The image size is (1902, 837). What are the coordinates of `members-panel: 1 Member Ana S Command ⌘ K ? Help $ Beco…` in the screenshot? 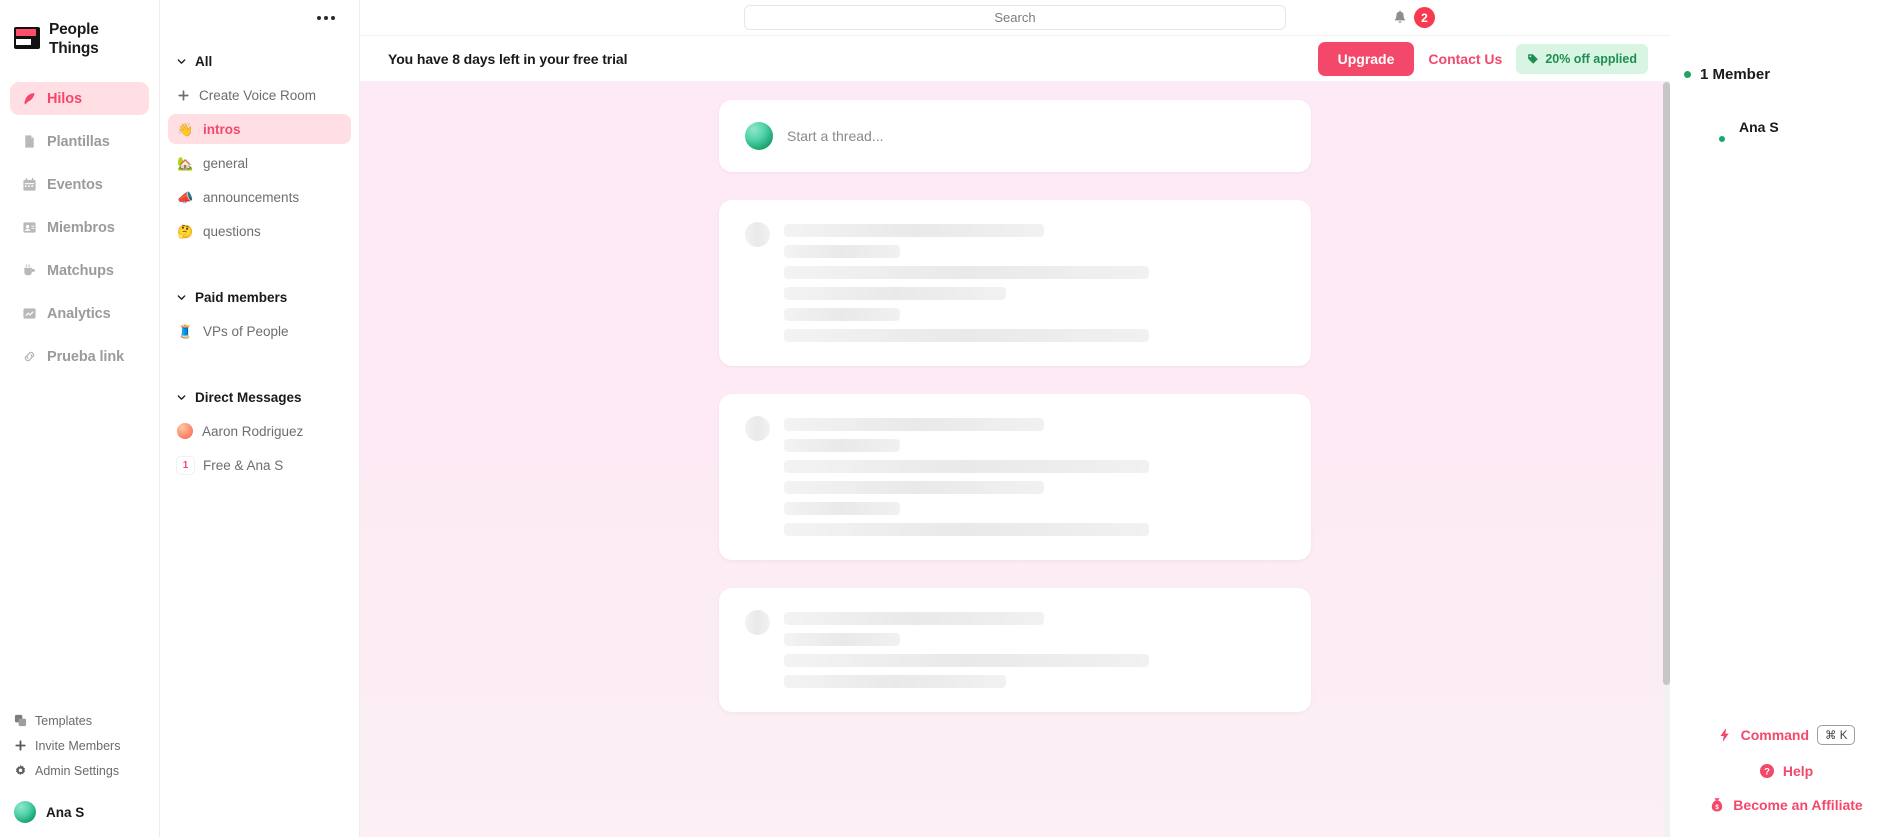 It's located at (1786, 418).